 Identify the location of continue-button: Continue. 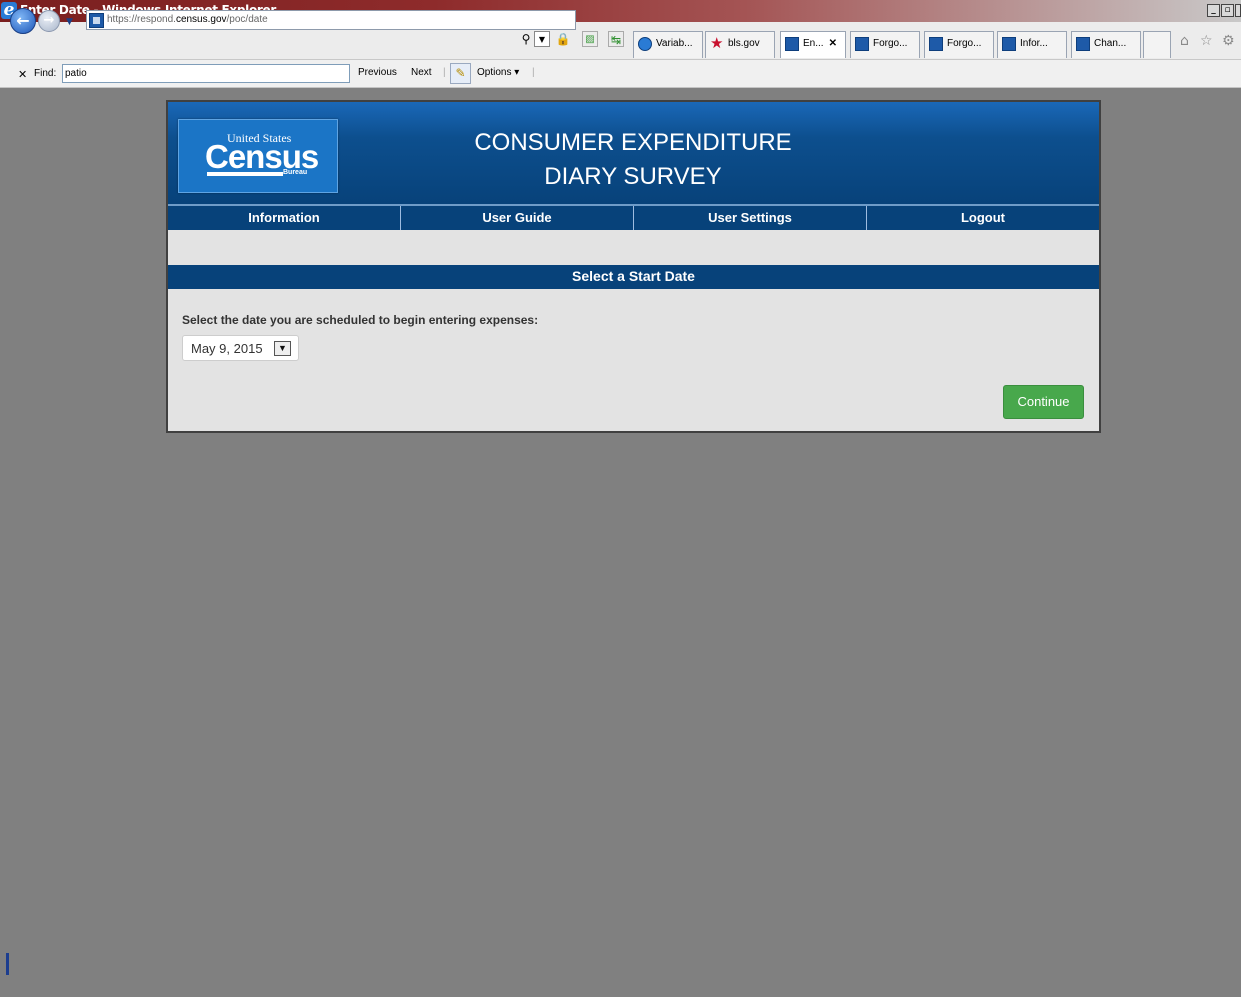
(1043, 402).